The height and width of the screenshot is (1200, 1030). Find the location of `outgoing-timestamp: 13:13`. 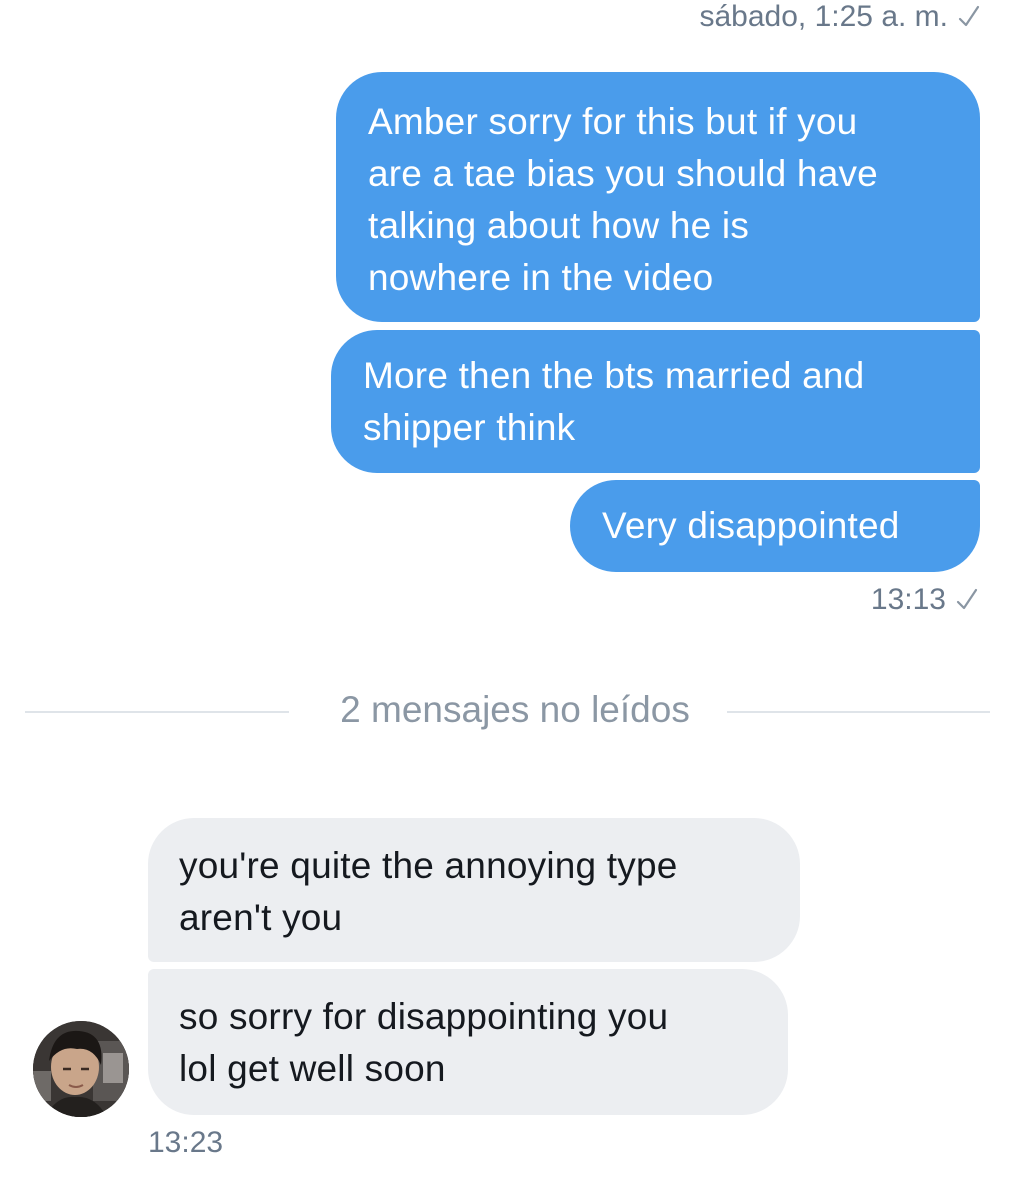

outgoing-timestamp: 13:13 is located at coordinates (908, 599).